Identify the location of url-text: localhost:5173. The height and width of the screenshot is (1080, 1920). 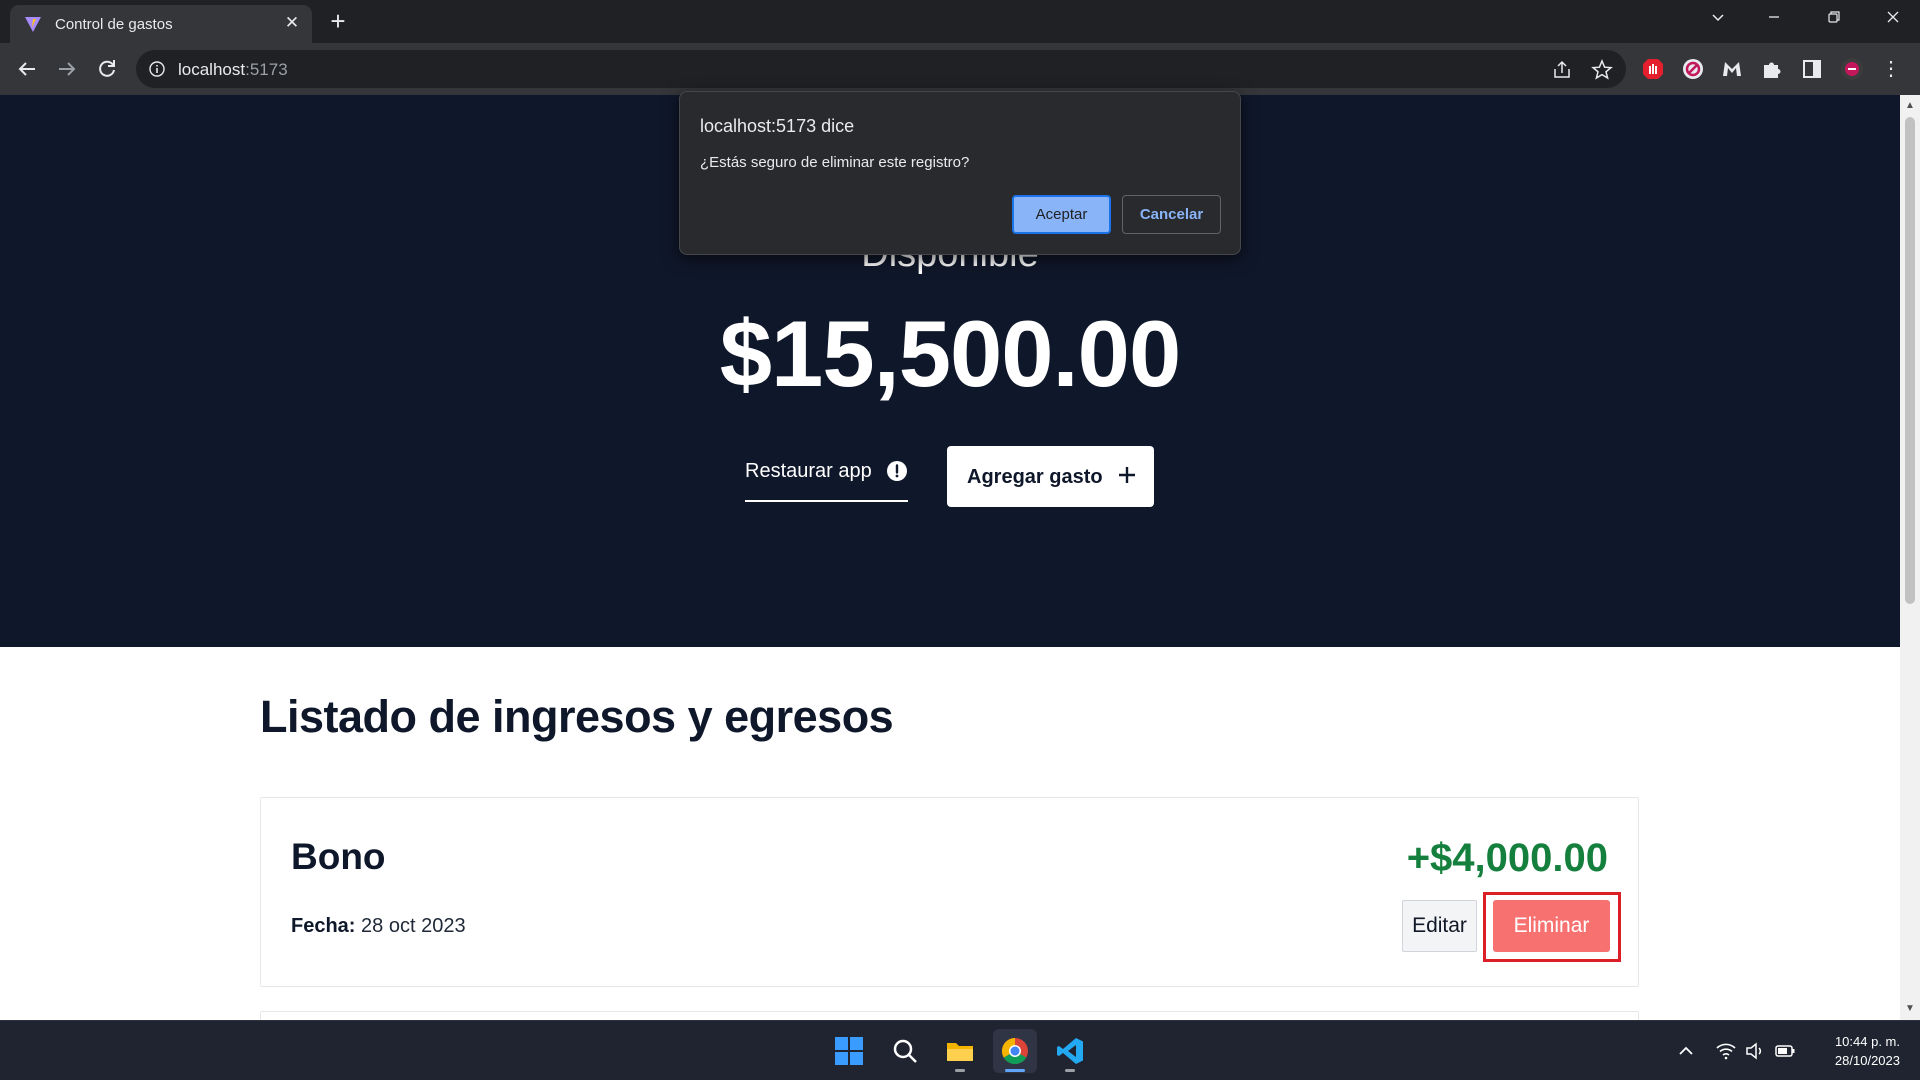
(233, 69).